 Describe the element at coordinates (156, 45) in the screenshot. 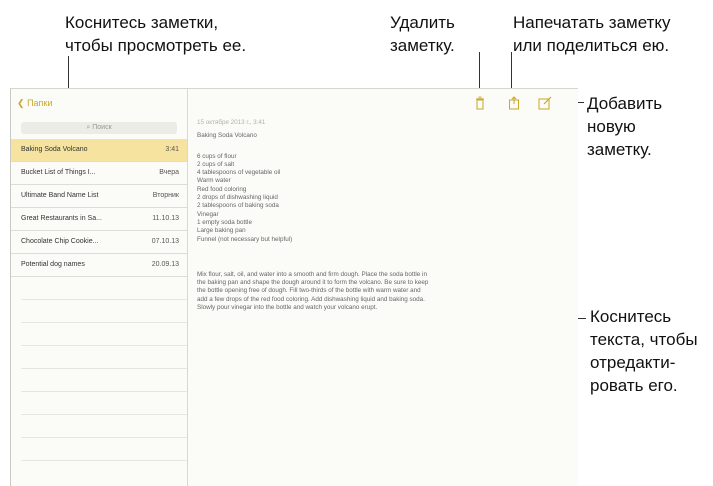

I see `callout-line: чтобы просмотреть ее.` at that location.